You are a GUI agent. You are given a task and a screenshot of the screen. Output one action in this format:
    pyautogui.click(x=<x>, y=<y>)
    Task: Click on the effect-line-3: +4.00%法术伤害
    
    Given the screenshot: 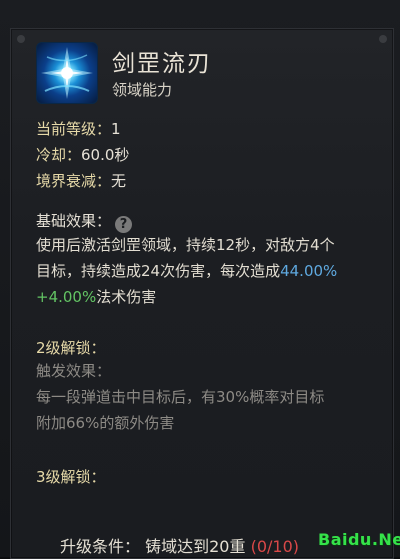 What is the action you would take?
    pyautogui.click(x=208, y=297)
    